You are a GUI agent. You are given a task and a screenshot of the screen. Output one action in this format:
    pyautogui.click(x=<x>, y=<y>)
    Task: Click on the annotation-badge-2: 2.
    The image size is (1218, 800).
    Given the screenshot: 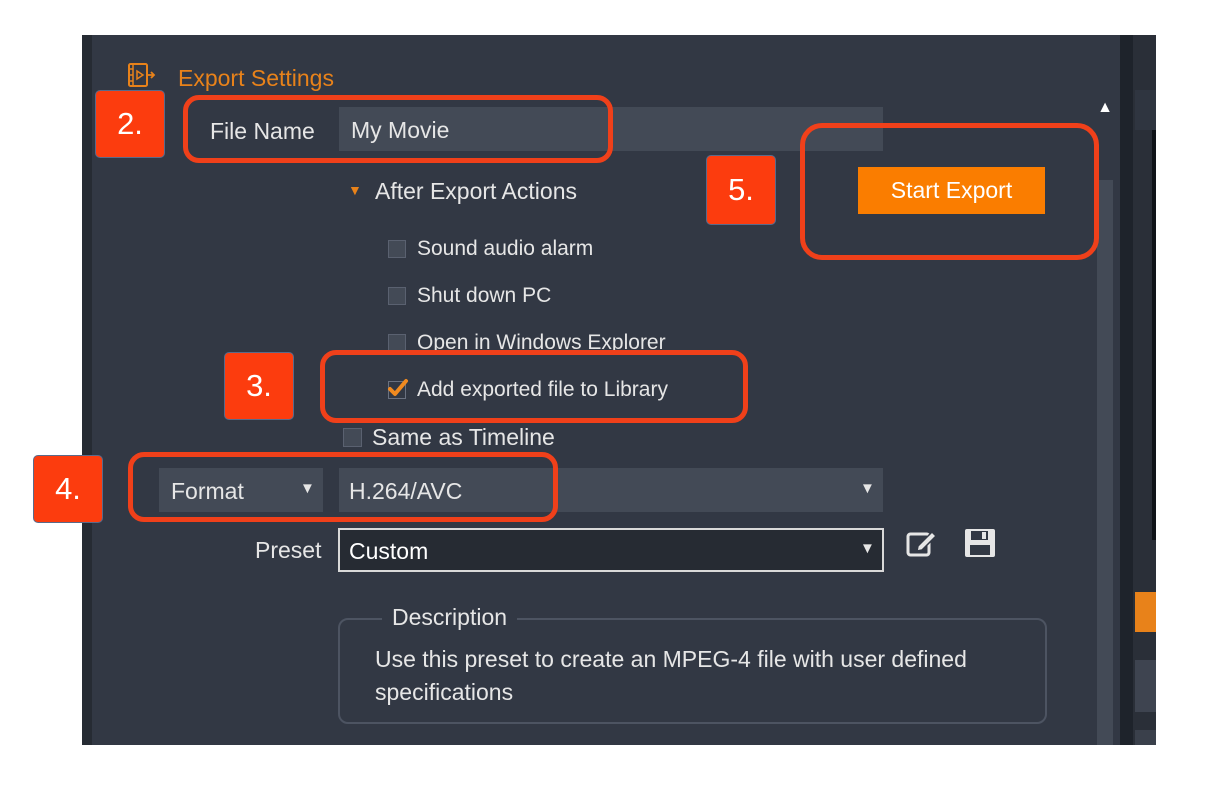 What is the action you would take?
    pyautogui.click(x=130, y=124)
    